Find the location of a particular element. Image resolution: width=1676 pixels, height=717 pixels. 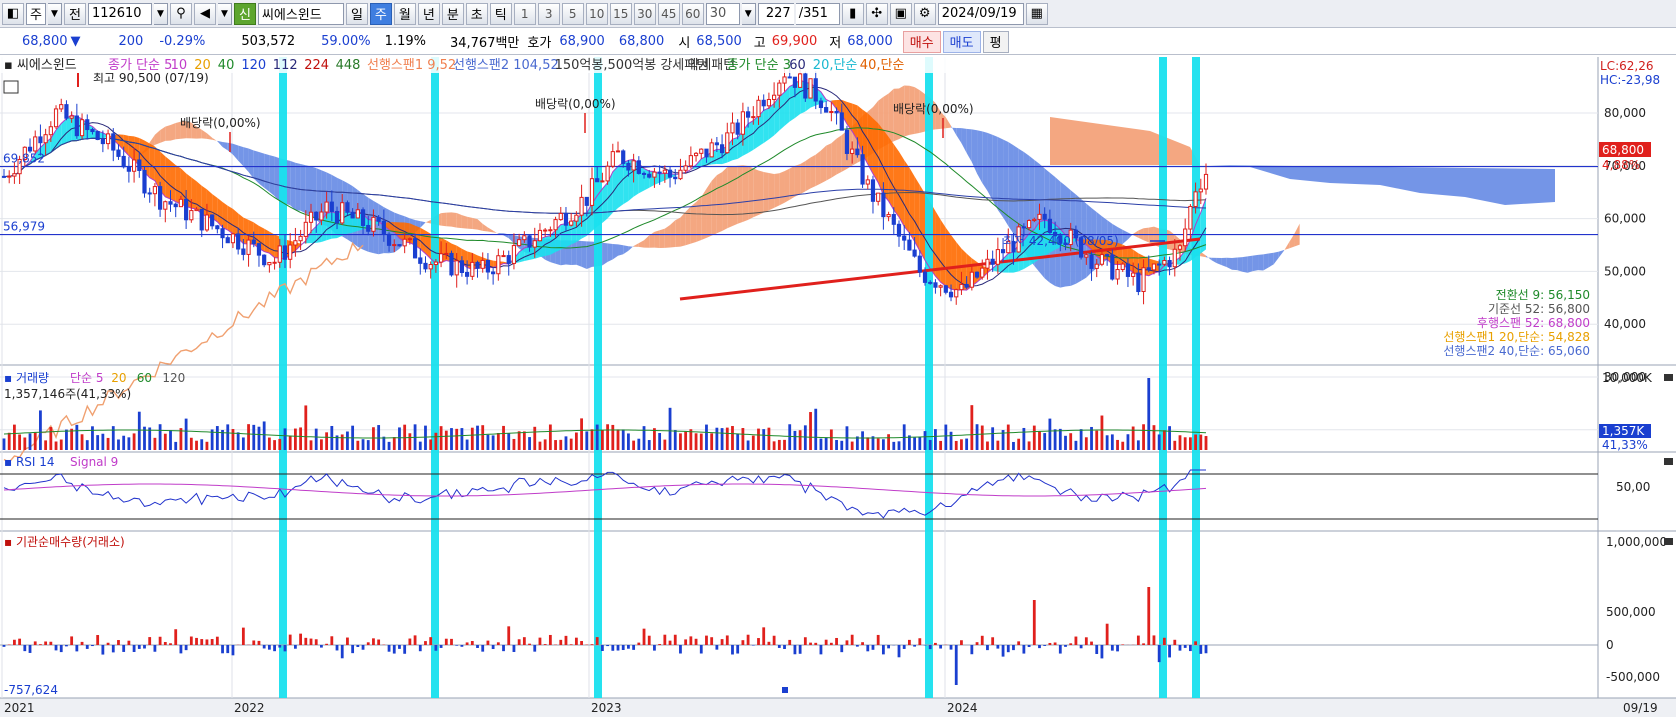

ma-band-segment is located at coordinates (948, 258).